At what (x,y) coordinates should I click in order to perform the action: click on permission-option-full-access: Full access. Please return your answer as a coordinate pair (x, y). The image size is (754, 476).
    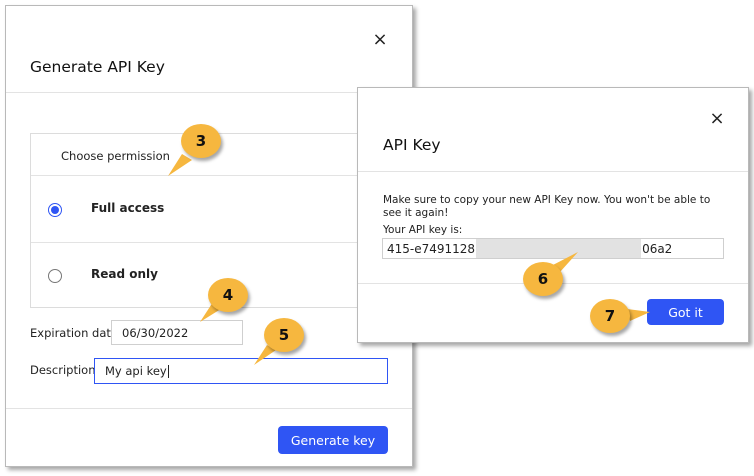
    Looking at the image, I should click on (221, 209).